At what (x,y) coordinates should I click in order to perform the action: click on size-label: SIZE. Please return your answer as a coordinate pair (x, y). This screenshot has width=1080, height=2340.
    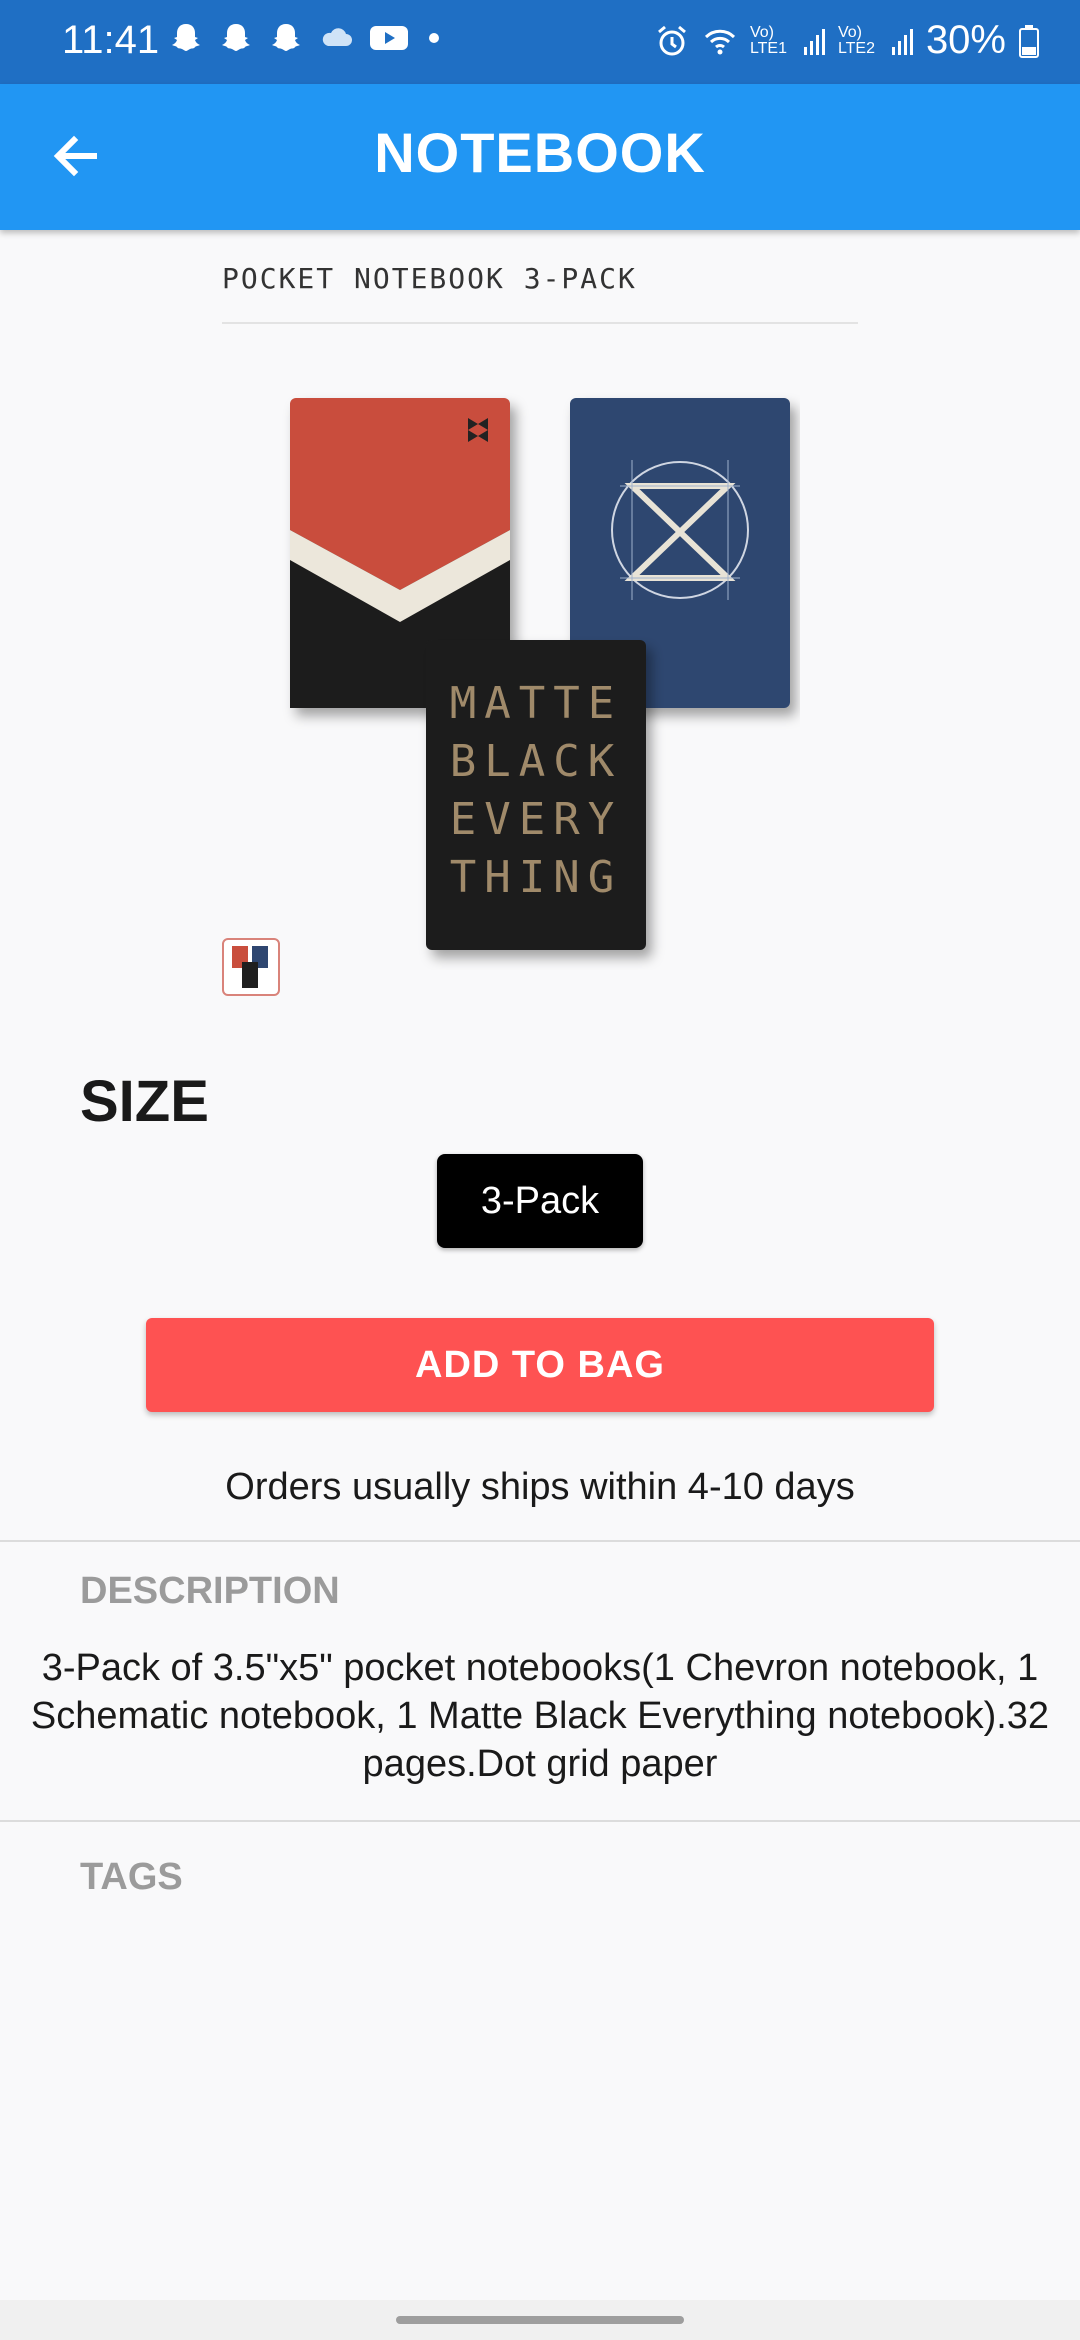
    Looking at the image, I should click on (144, 1101).